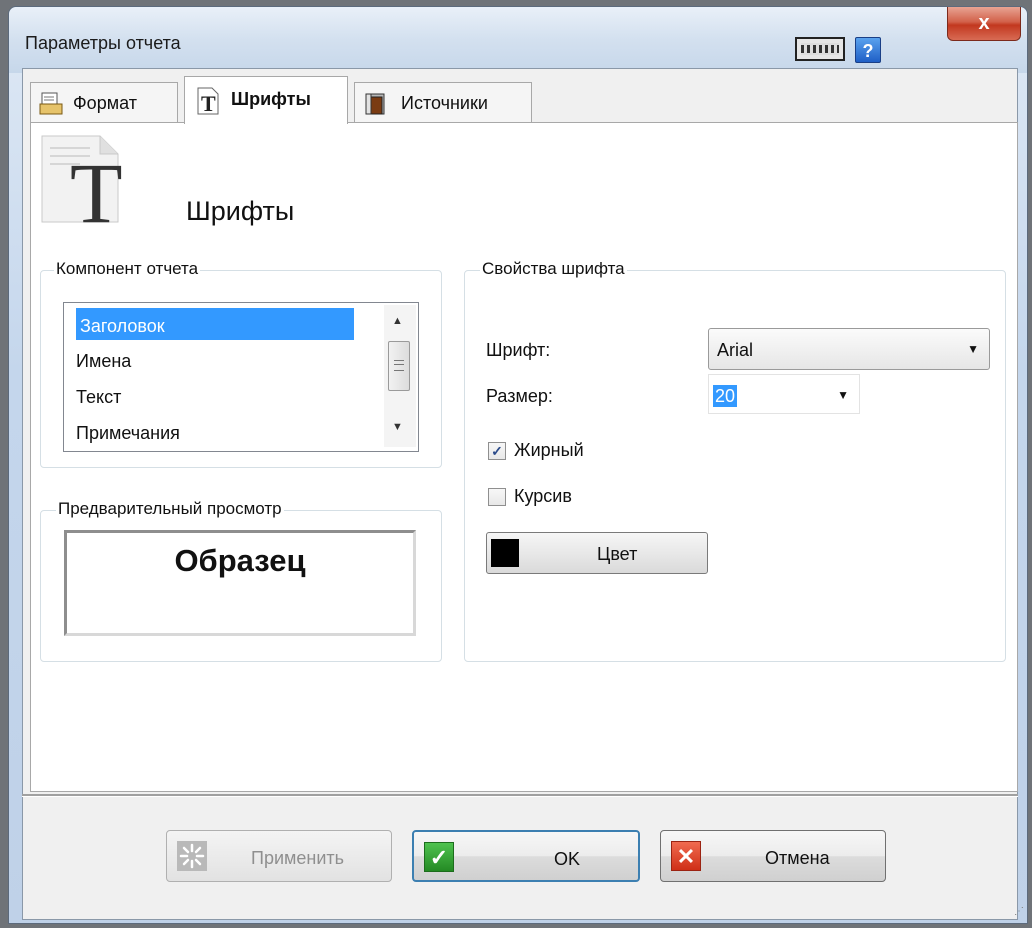 Image resolution: width=1032 pixels, height=928 pixels. Describe the element at coordinates (519, 396) in the screenshot. I see `size-label: Размер:` at that location.